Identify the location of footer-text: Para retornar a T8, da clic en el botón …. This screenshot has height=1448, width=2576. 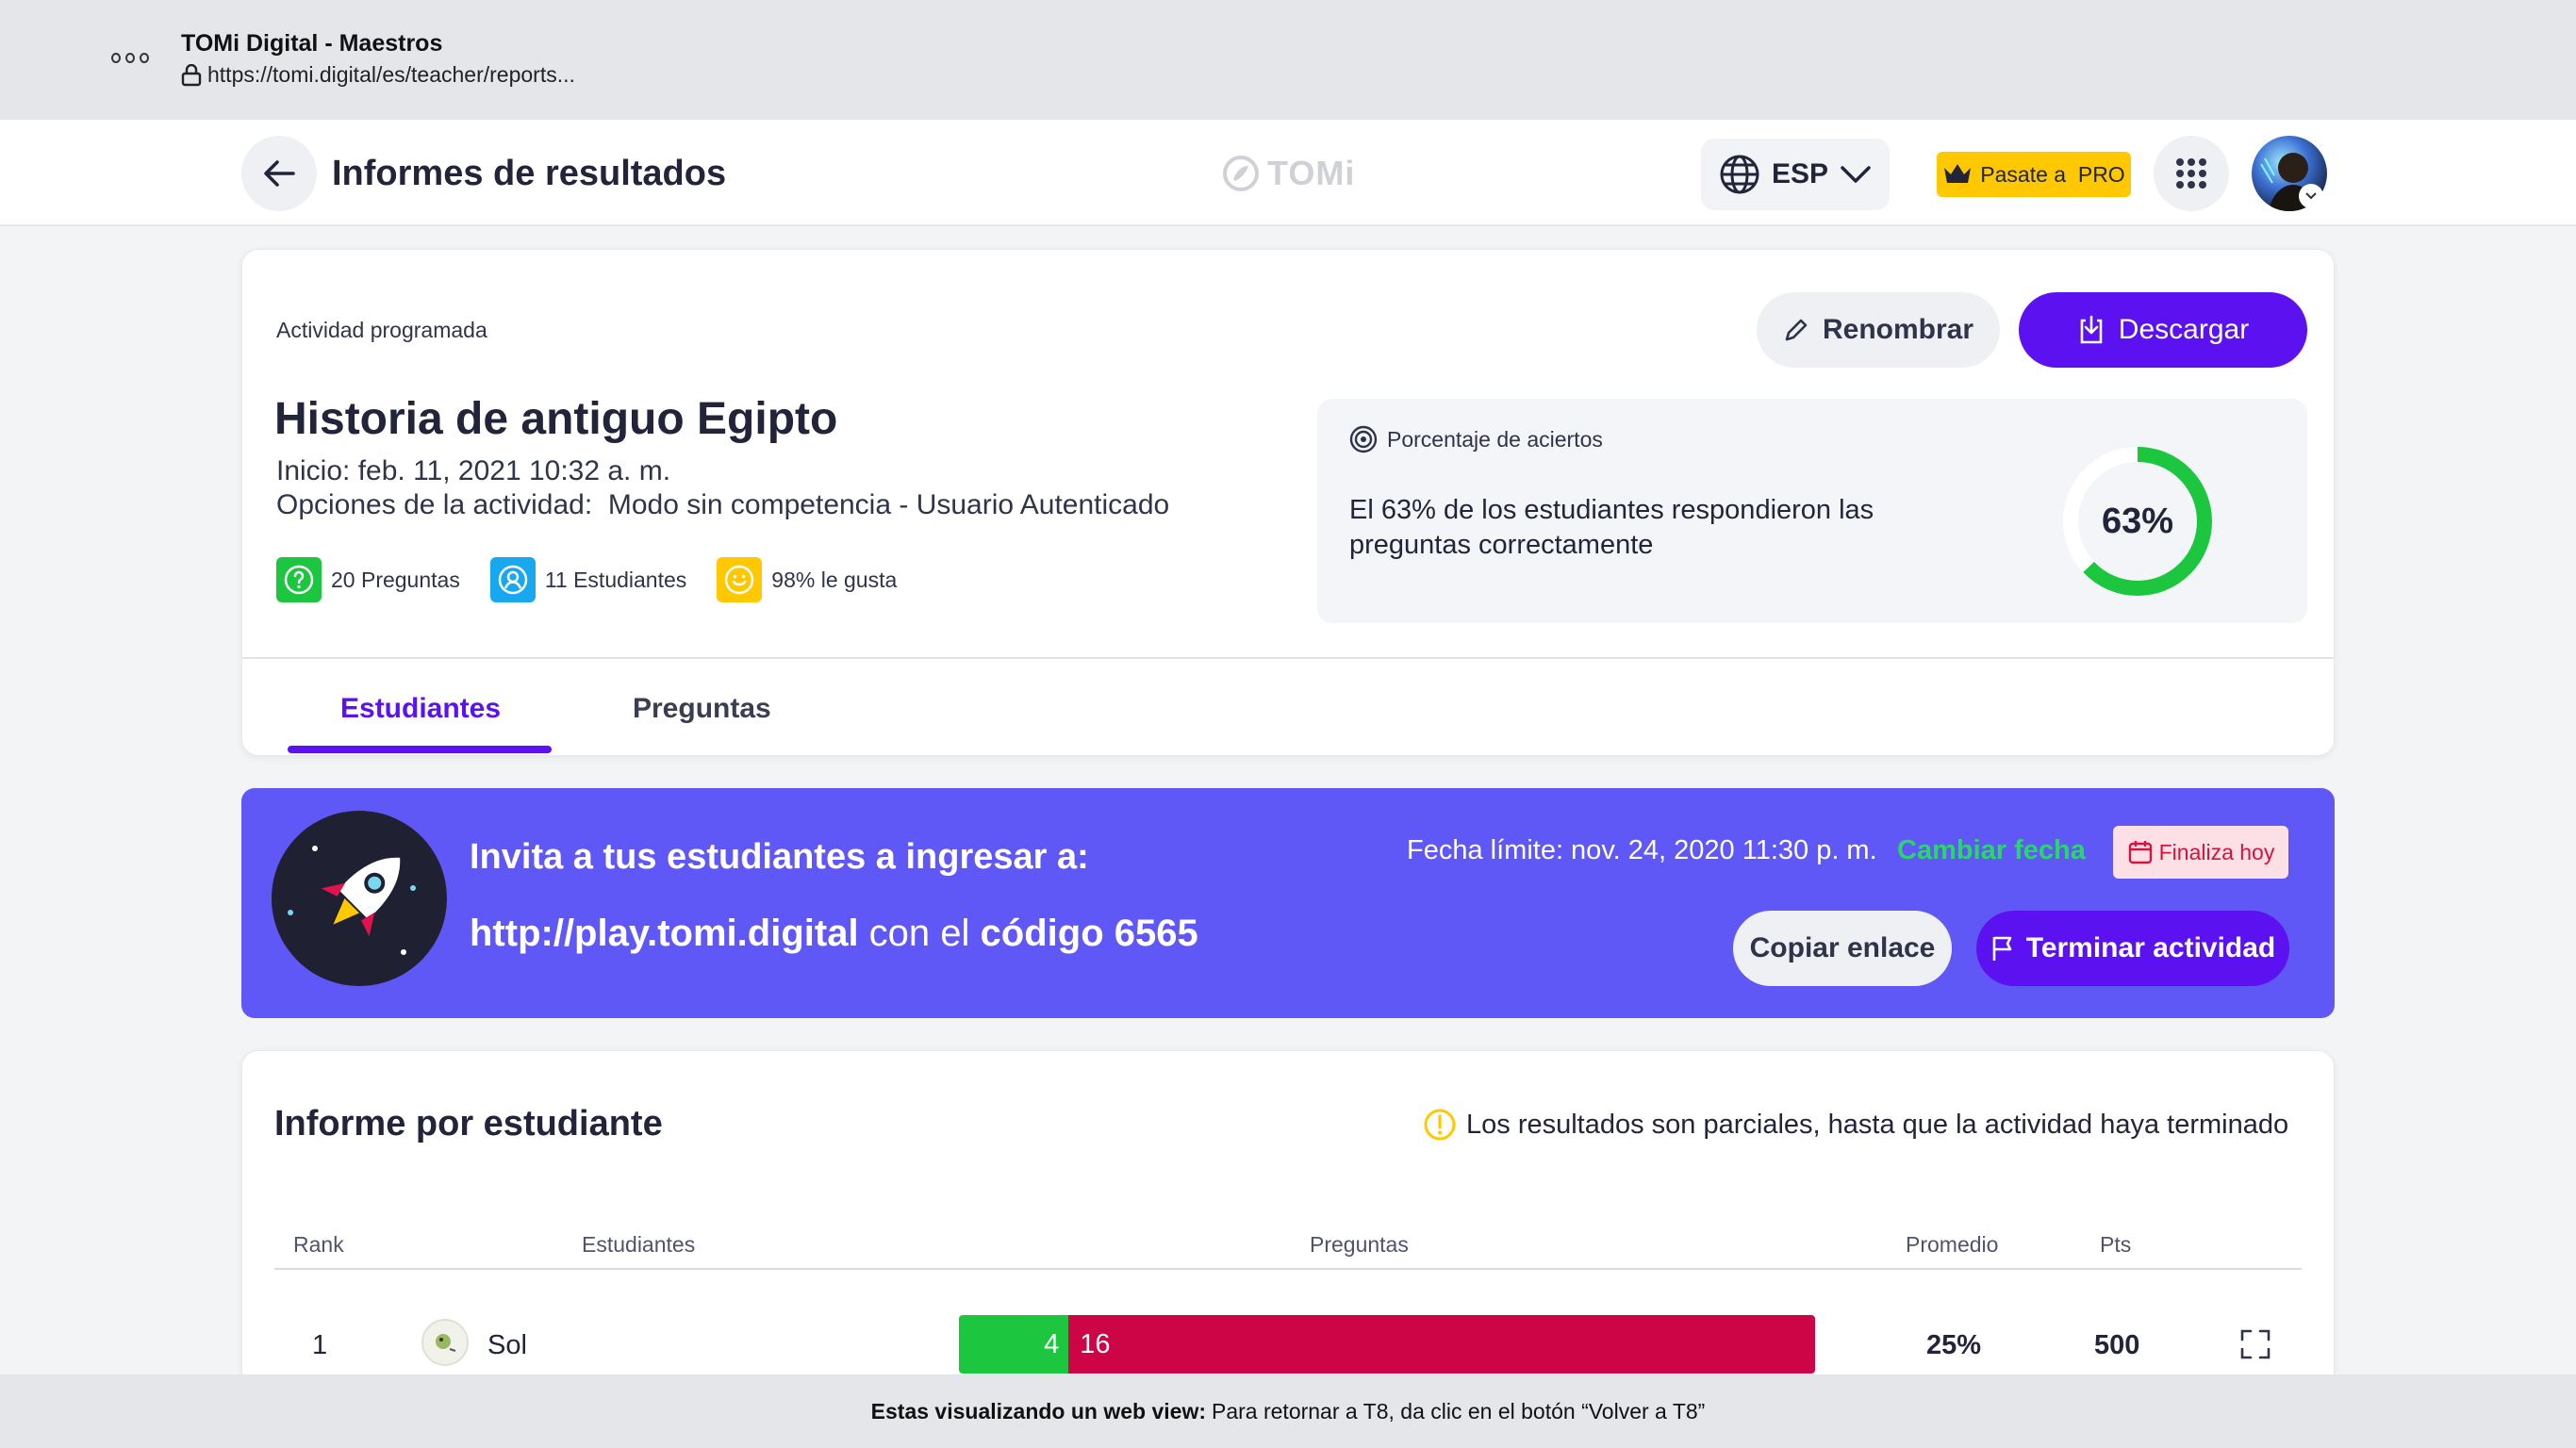
(1459, 1410).